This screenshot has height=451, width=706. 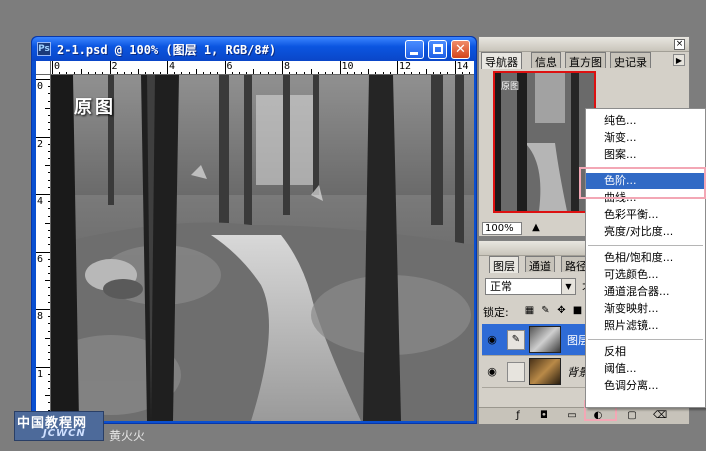 What do you see at coordinates (255, 68) in the screenshot?
I see `horizontal-ruler: 0 2 4 6 8 10 12 14` at bounding box center [255, 68].